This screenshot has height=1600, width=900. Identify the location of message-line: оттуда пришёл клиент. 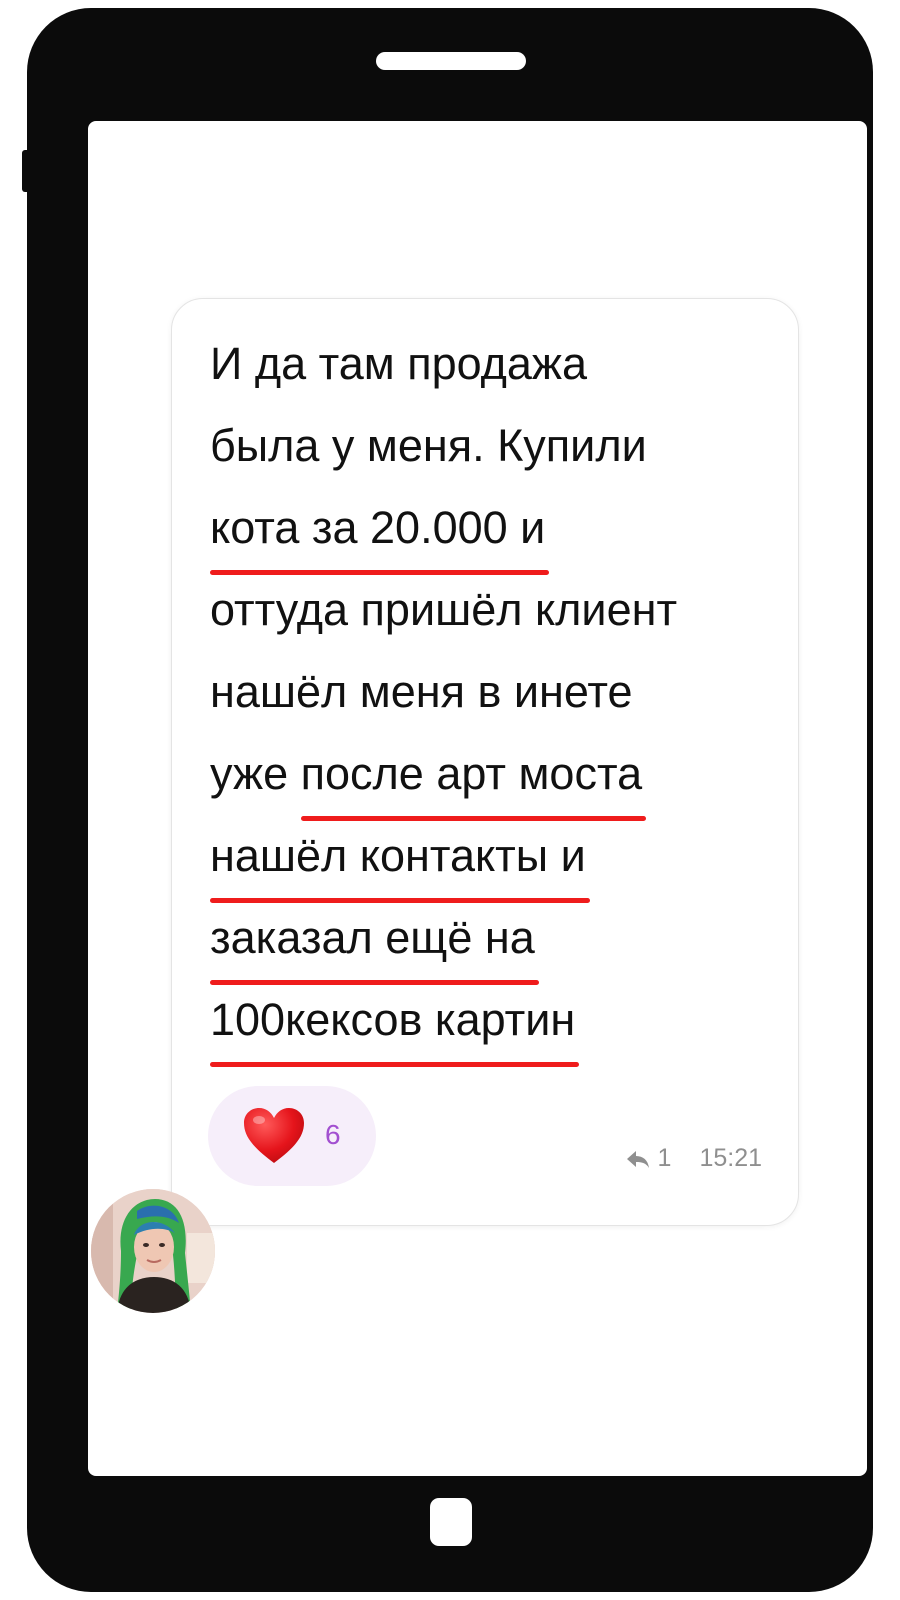
(444, 609).